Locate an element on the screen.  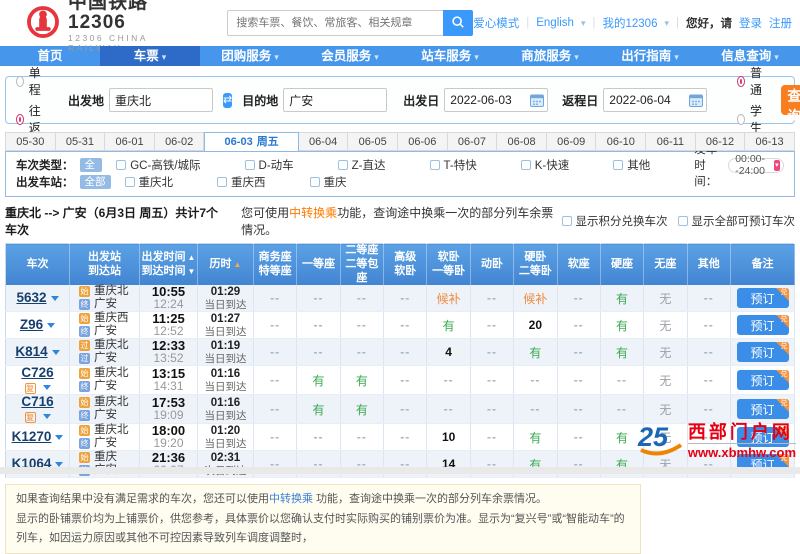
date-tab-label: 05-30 is located at coordinates (30, 142).